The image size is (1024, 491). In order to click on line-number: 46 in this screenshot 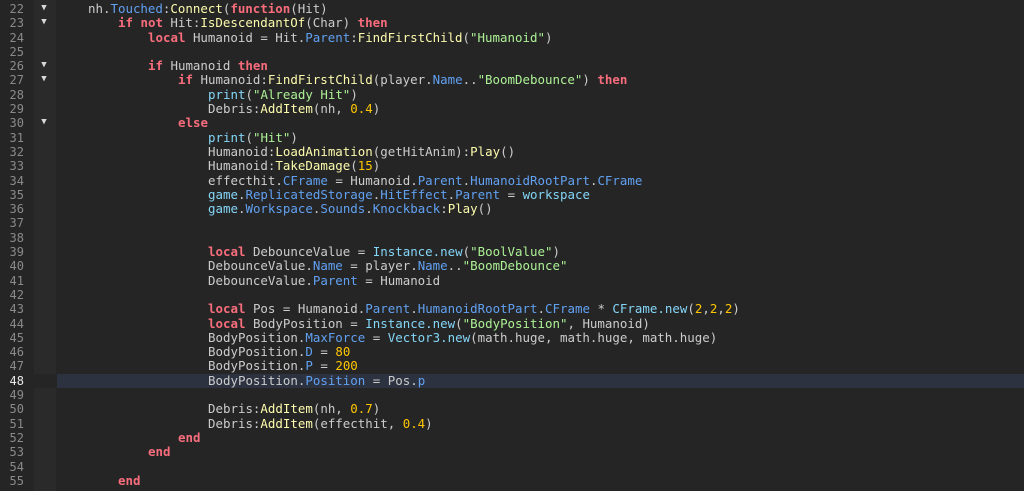, I will do `click(16, 352)`.